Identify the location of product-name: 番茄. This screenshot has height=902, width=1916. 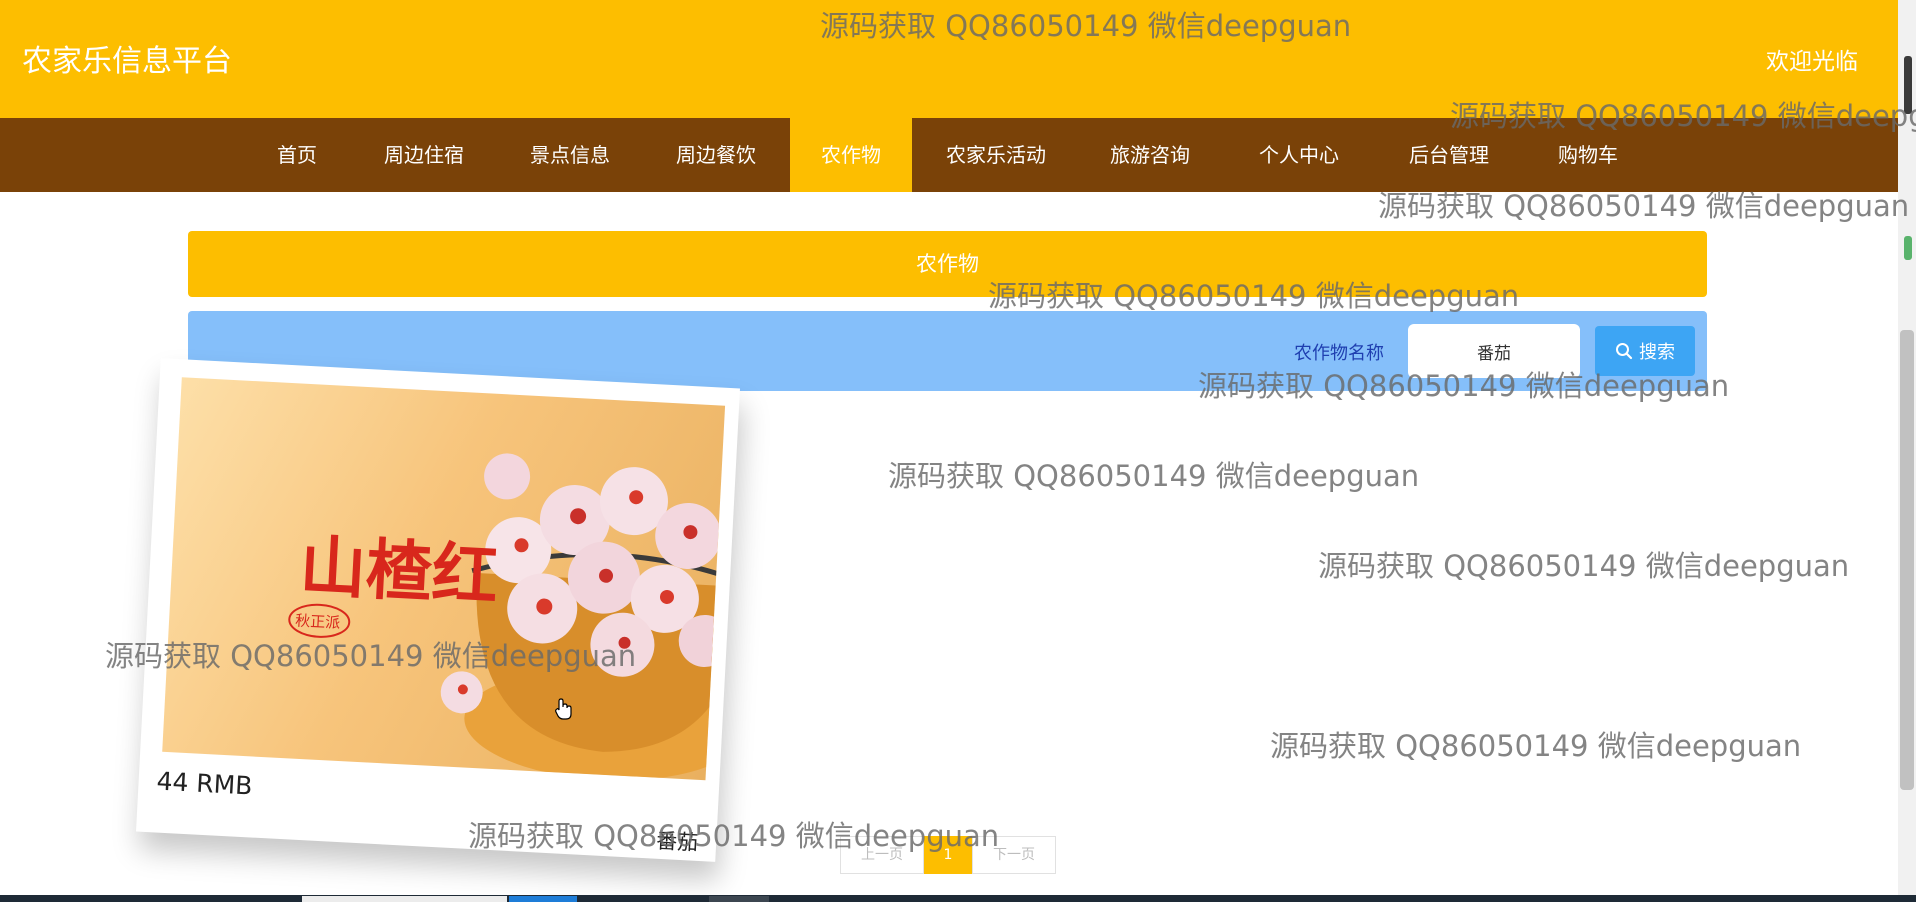
(677, 841).